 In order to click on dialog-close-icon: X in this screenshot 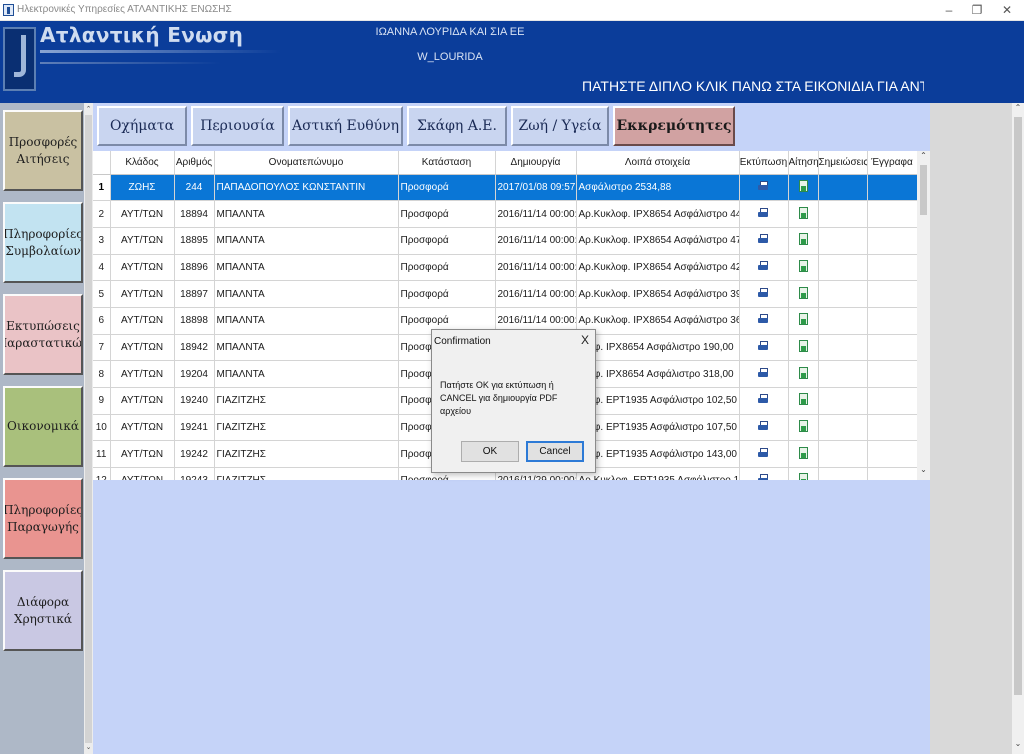, I will do `click(585, 340)`.